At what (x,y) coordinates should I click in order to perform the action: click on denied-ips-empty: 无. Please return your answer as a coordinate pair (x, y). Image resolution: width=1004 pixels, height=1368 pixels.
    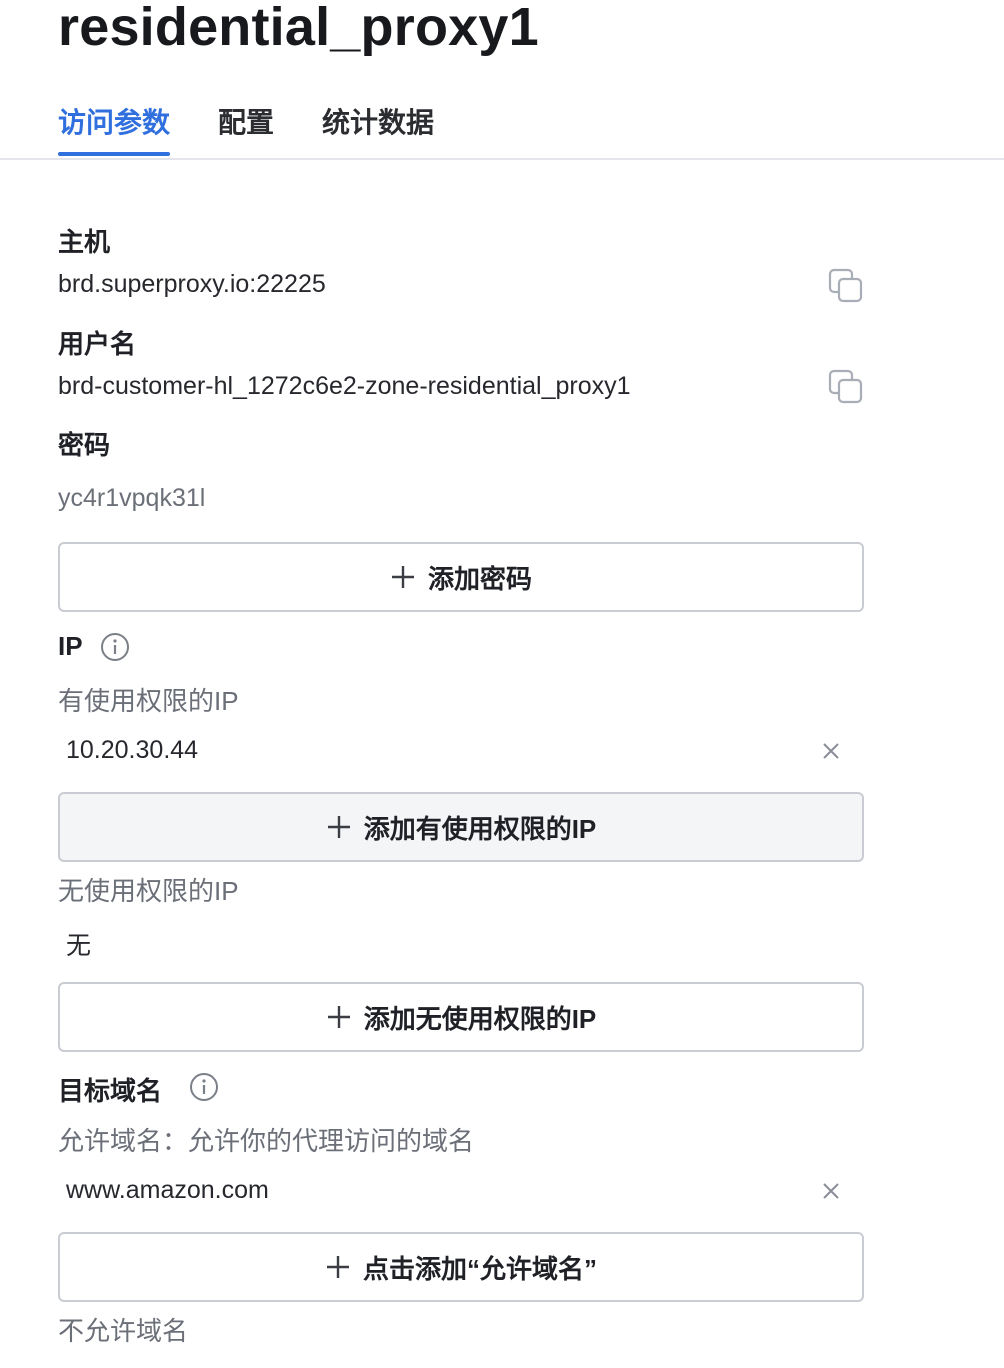
    Looking at the image, I should click on (79, 946).